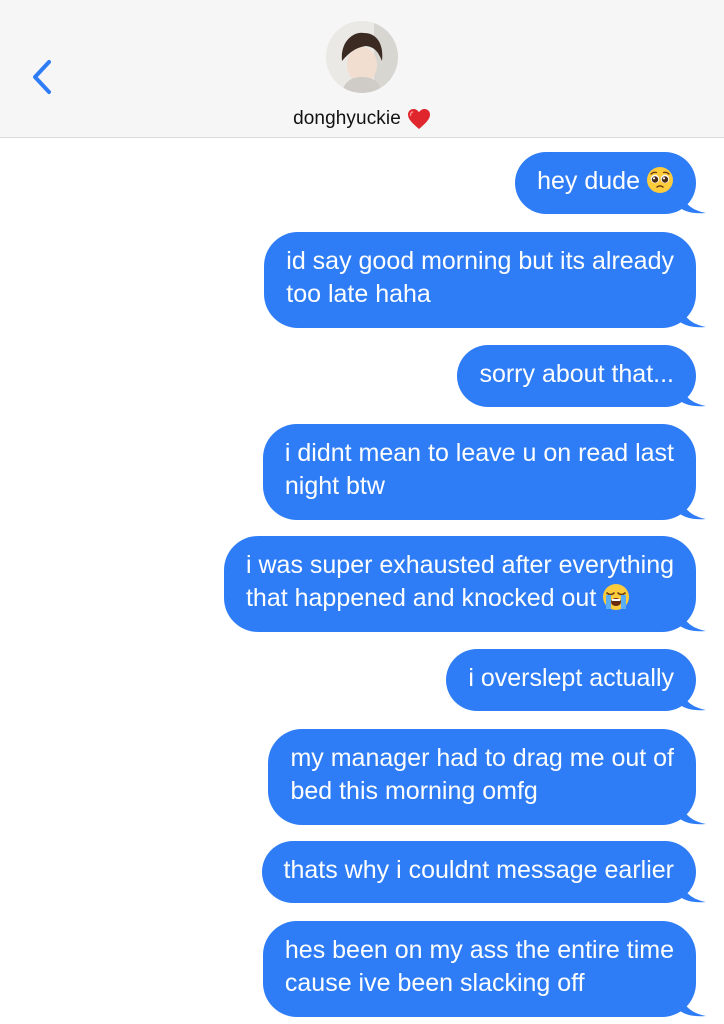 The width and height of the screenshot is (724, 1024). What do you see at coordinates (479, 453) in the screenshot?
I see `message-text: i didnt mean to leave u on read last` at bounding box center [479, 453].